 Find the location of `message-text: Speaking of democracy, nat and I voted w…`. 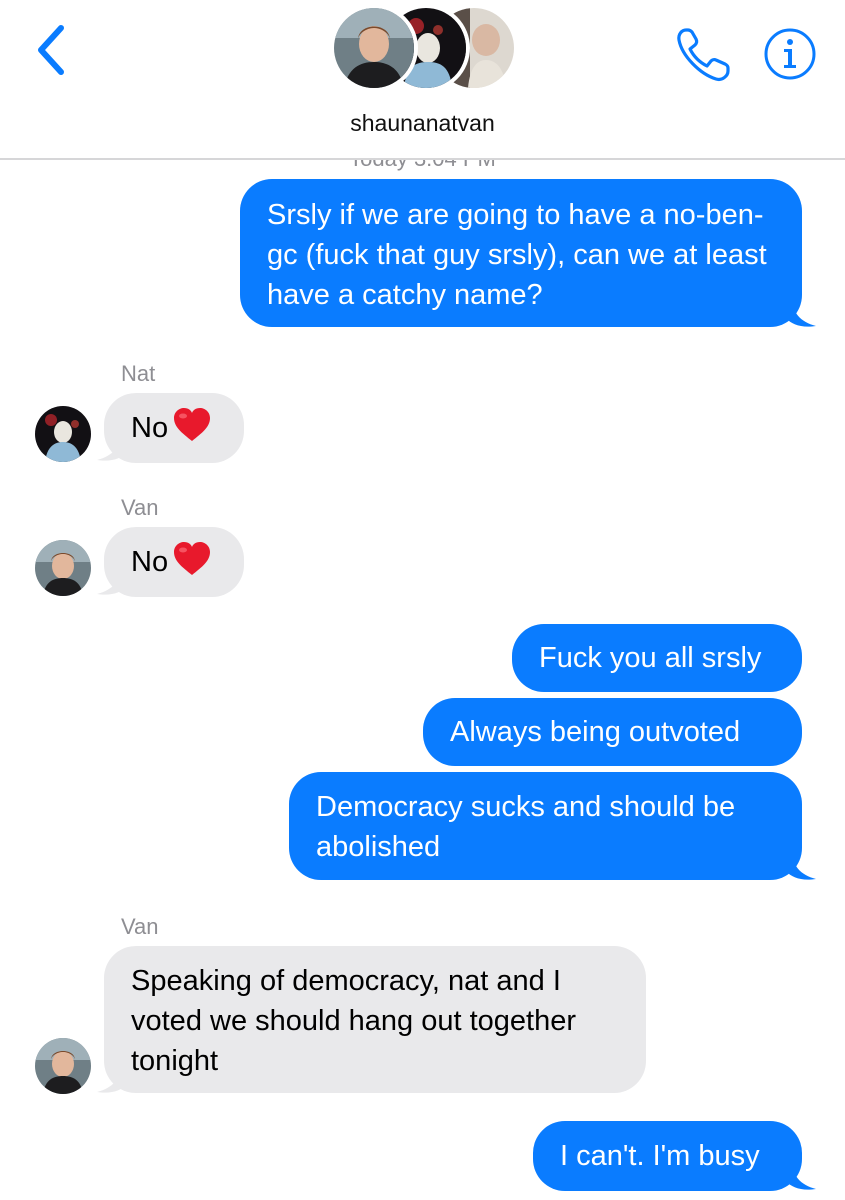

message-text: Speaking of democracy, nat and I voted w… is located at coordinates (353, 1021).